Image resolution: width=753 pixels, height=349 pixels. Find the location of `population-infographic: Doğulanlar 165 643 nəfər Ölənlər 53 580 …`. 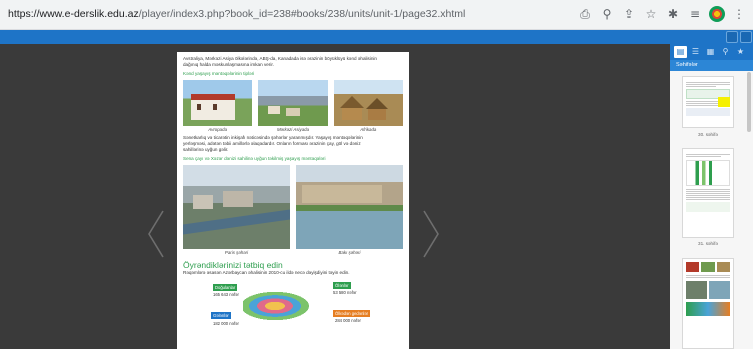

population-infographic: Doğulanlar 165 643 nəfər Ölənlər 53 580 … is located at coordinates (293, 309).